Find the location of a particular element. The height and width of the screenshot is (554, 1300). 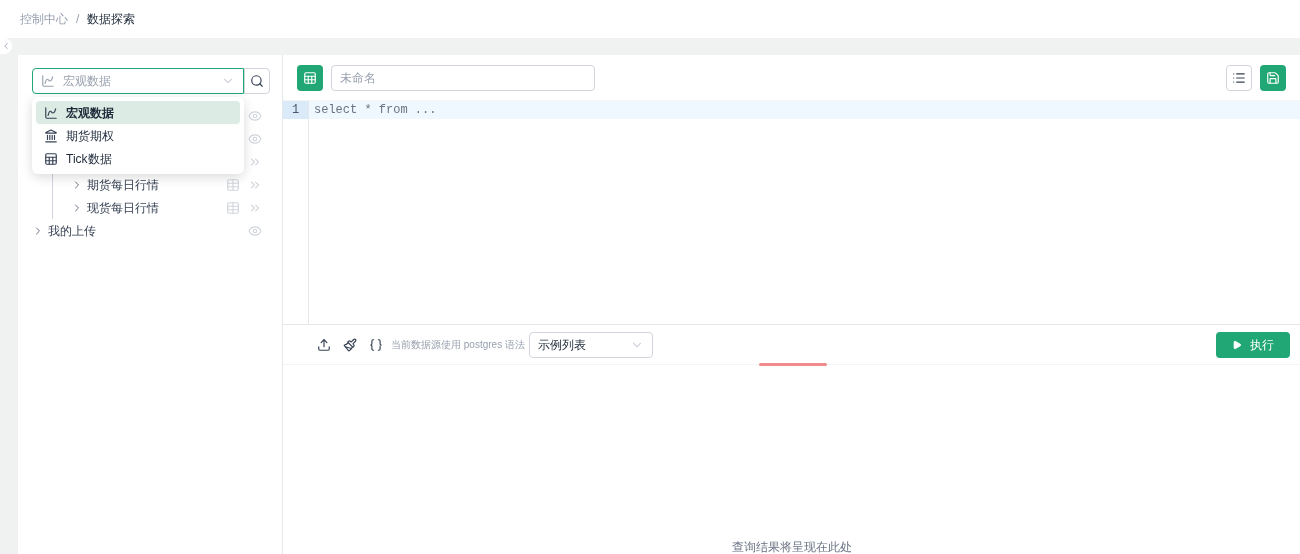

search-icon is located at coordinates (257, 81).